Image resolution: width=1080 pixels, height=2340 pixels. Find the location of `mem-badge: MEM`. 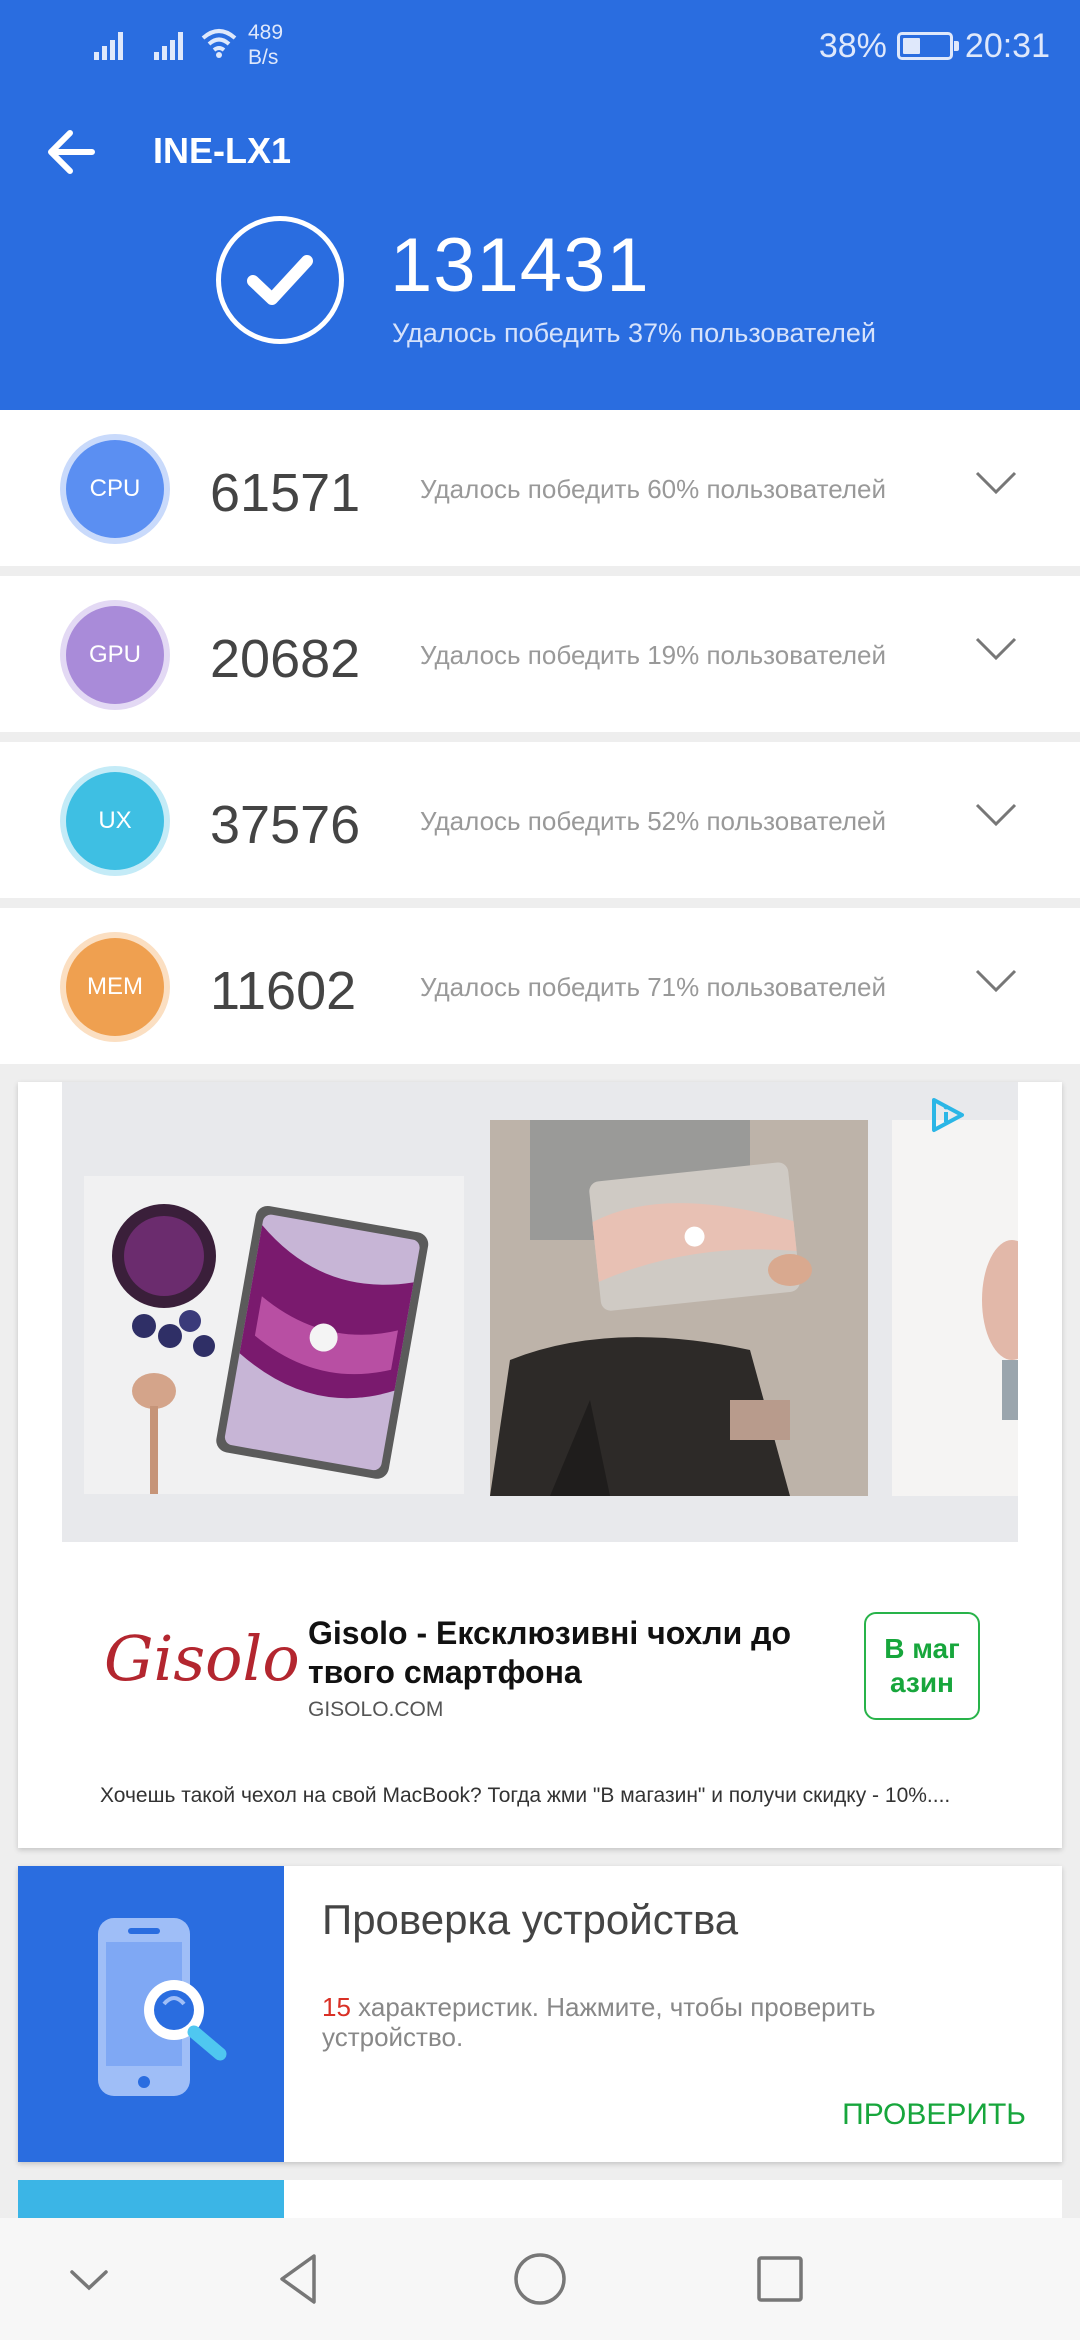

mem-badge: MEM is located at coordinates (115, 987).